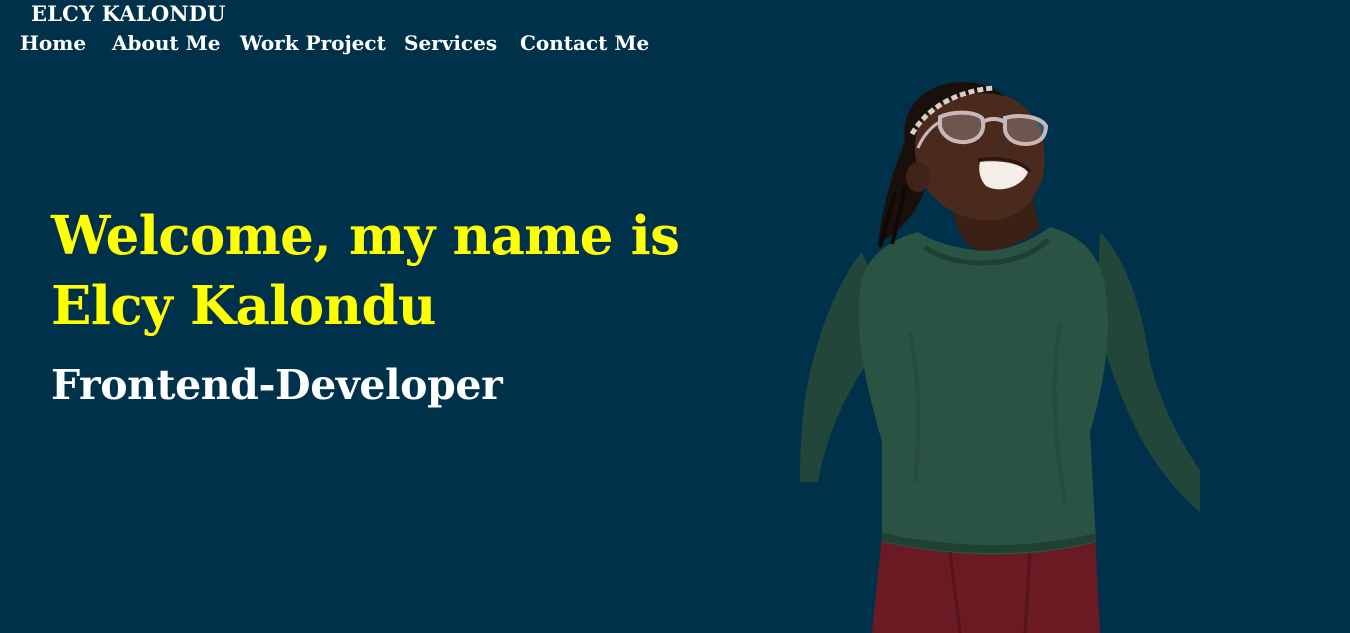  What do you see at coordinates (983, 391) in the screenshot?
I see `portrait-sweater` at bounding box center [983, 391].